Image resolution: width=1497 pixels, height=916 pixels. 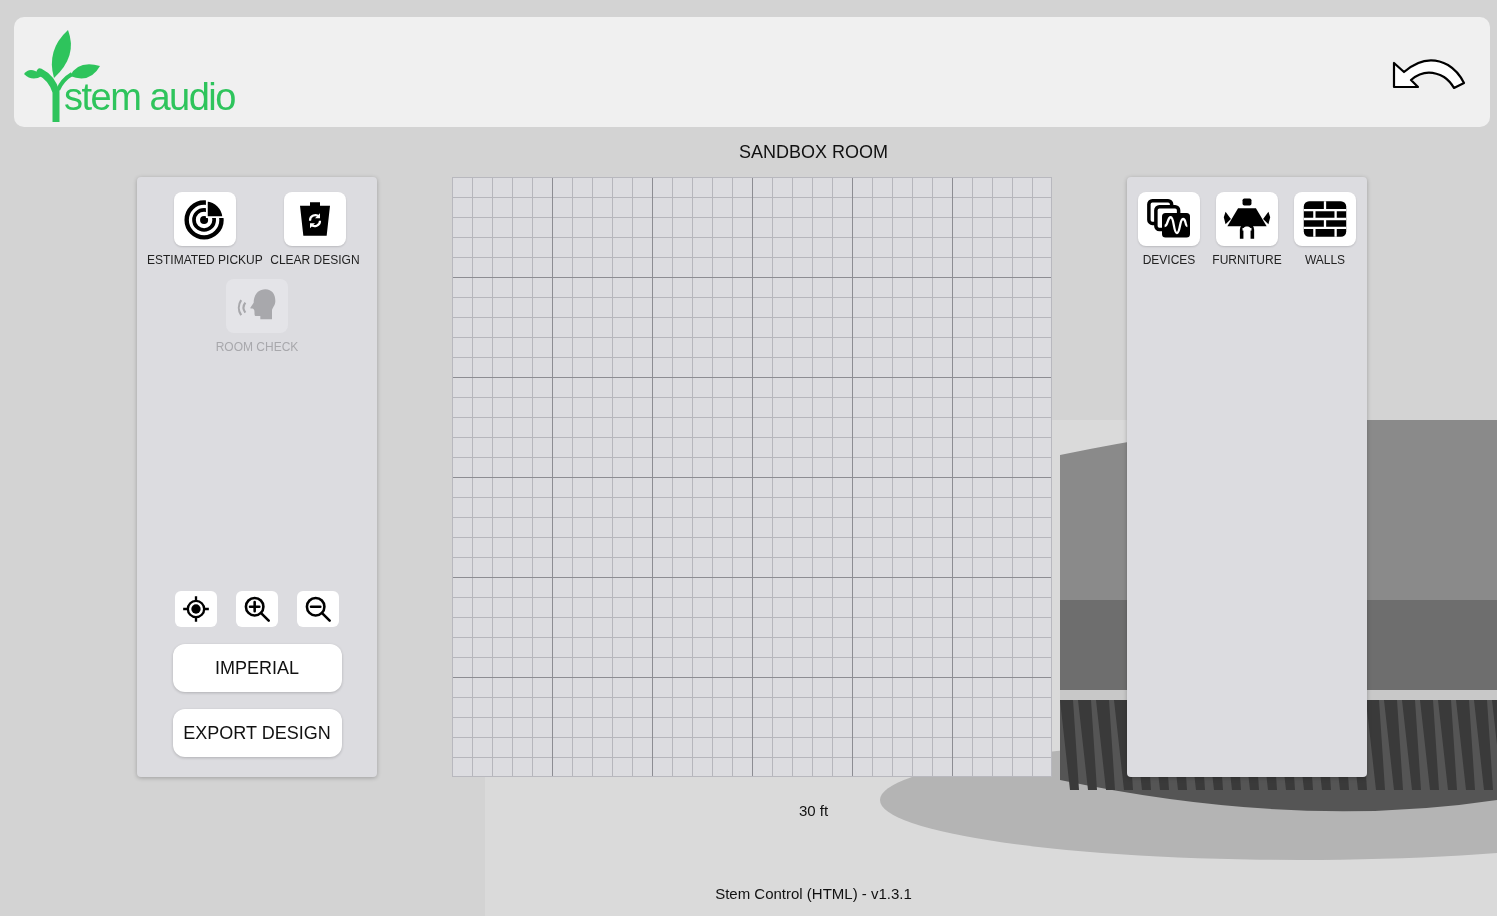 I want to click on zoom-in-button, so click(x=257, y=609).